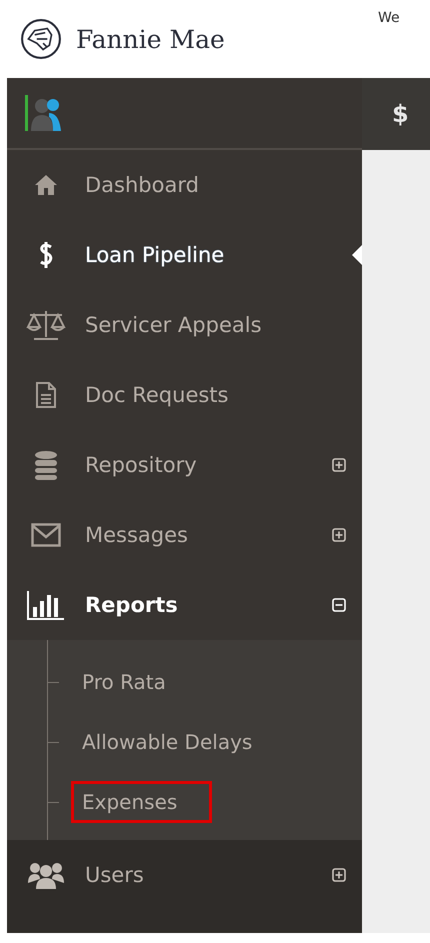  I want to click on logo-icon, so click(41, 39).